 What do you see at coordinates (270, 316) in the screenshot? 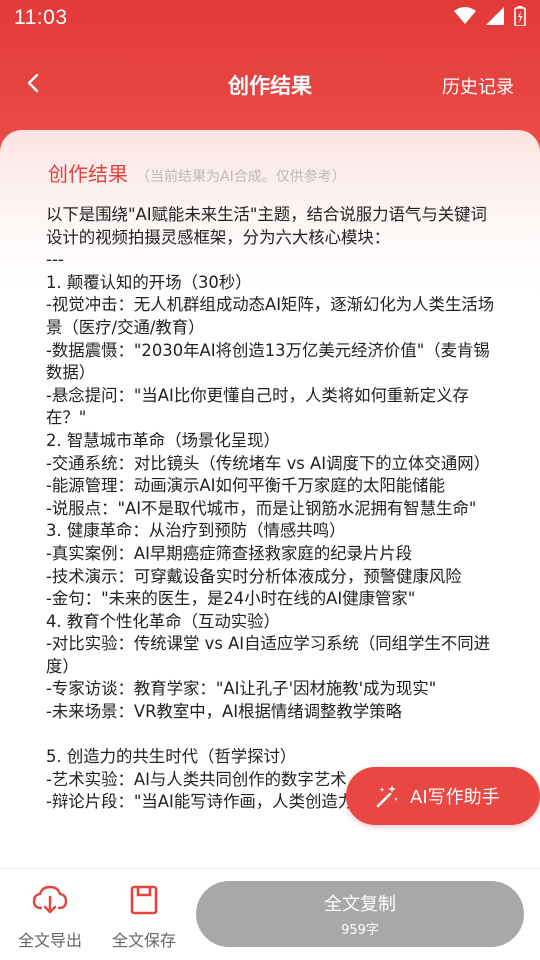
I see `content-line: -视觉冲击：无人机群组成动态AI矩阵，逐渐幻化为人类生活场景（医疗/交通/教育）` at bounding box center [270, 316].